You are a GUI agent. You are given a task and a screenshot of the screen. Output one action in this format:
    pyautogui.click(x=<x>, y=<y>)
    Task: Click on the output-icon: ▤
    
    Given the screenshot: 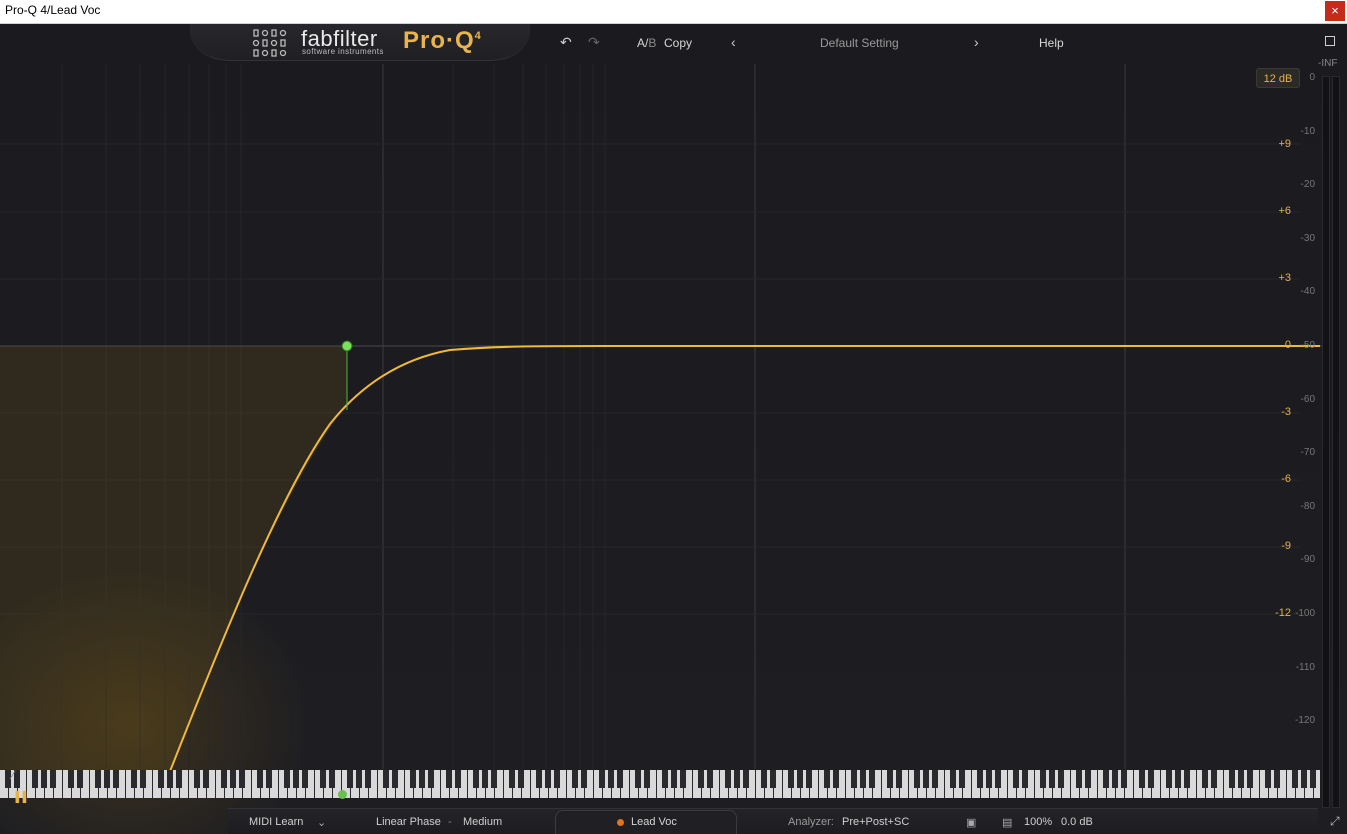 What is the action you would take?
    pyautogui.click(x=1007, y=822)
    